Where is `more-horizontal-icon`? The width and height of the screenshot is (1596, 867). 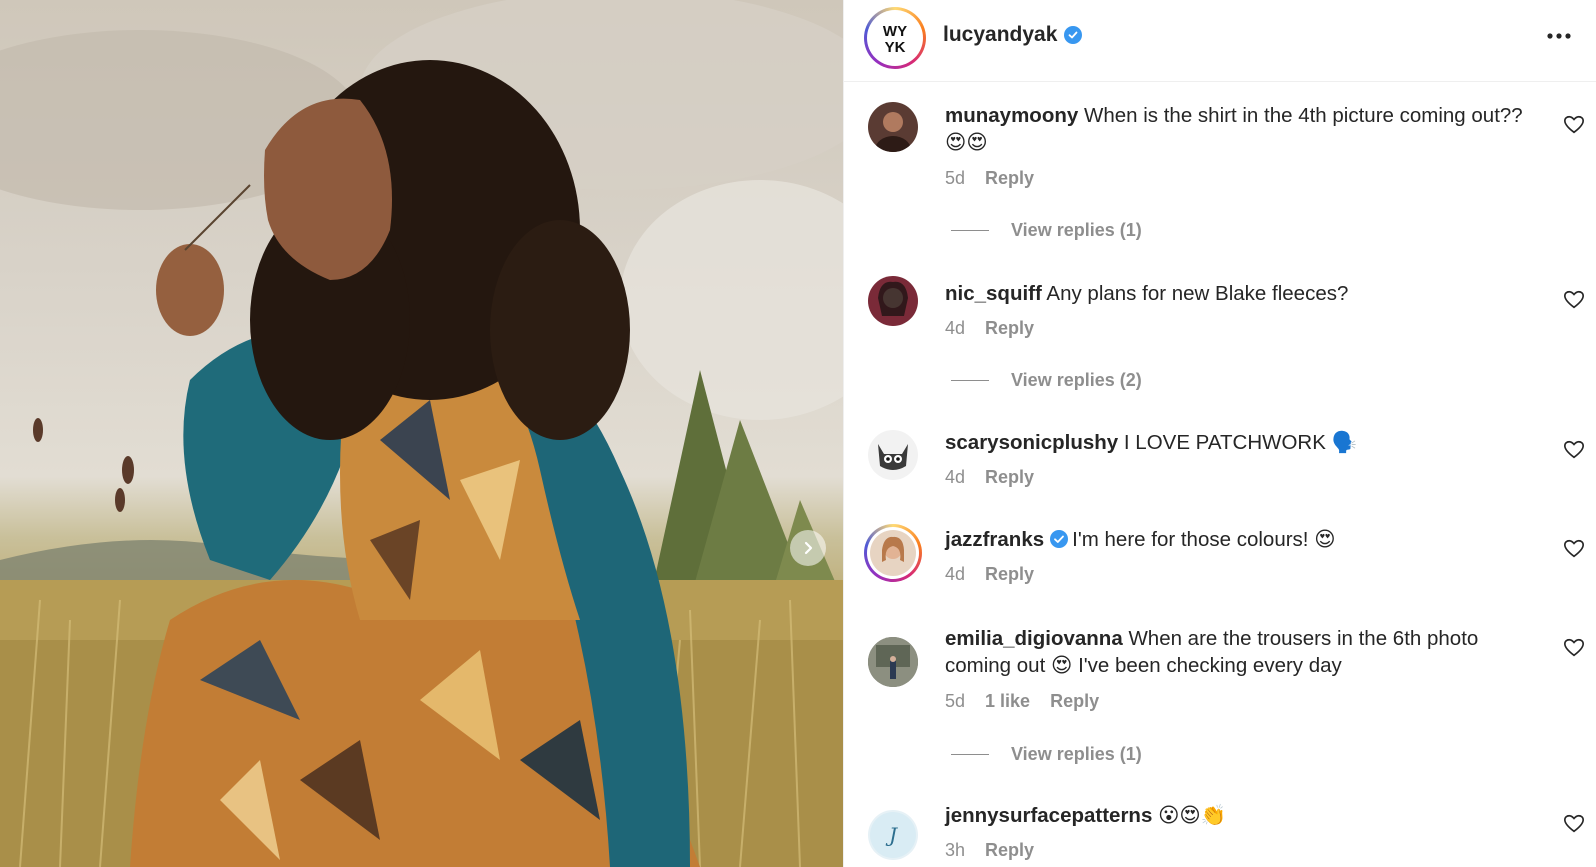
more-horizontal-icon is located at coordinates (1559, 36).